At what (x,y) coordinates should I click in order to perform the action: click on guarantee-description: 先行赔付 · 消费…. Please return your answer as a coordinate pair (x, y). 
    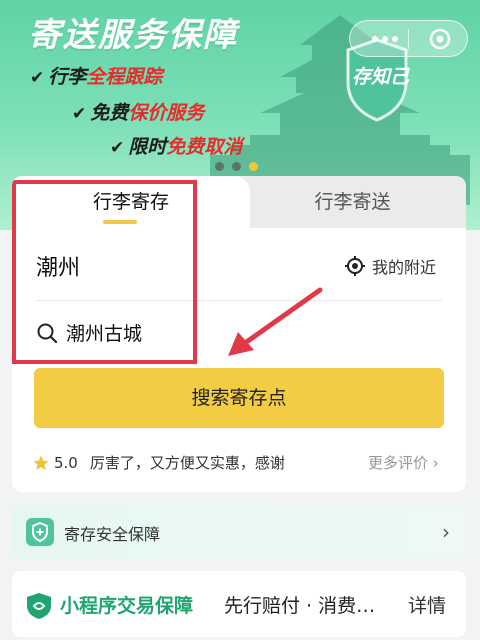
    Looking at the image, I should click on (300, 606).